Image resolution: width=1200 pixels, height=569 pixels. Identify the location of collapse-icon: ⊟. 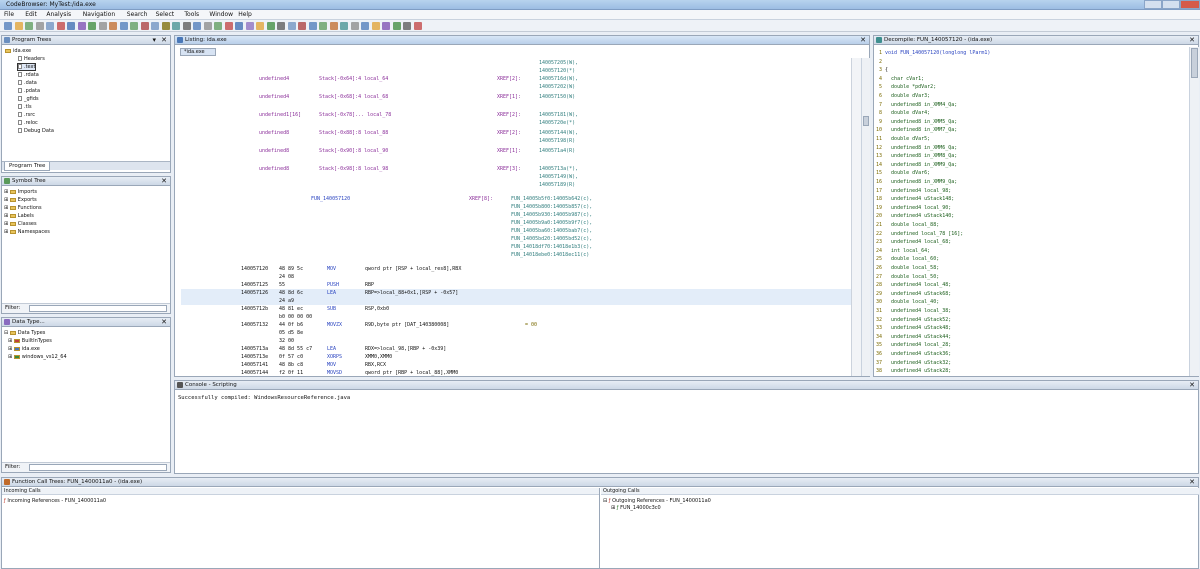
(605, 501).